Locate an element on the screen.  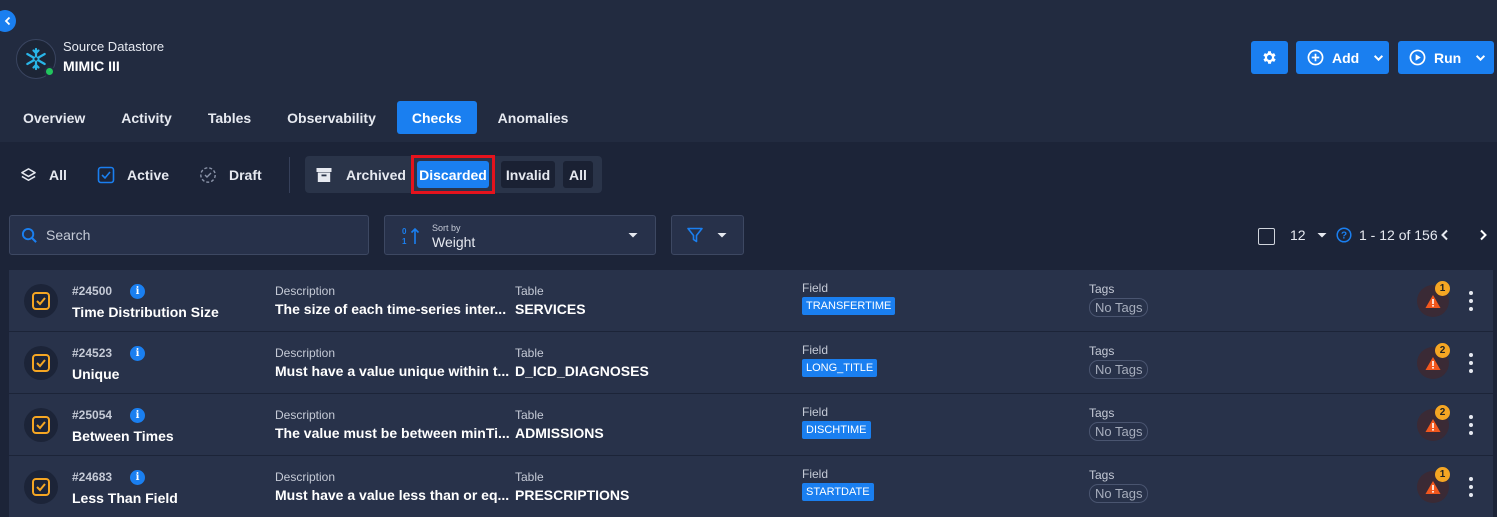
search-icon is located at coordinates (29, 235).